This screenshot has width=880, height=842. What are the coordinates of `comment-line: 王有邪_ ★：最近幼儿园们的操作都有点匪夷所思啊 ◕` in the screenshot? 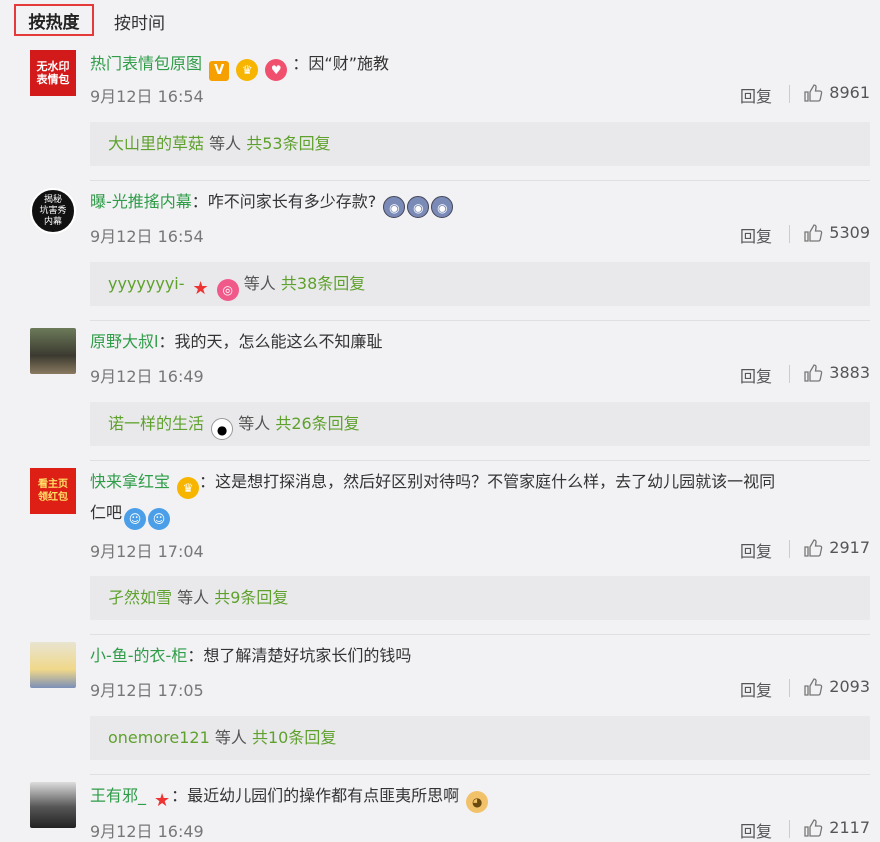 It's located at (475, 797).